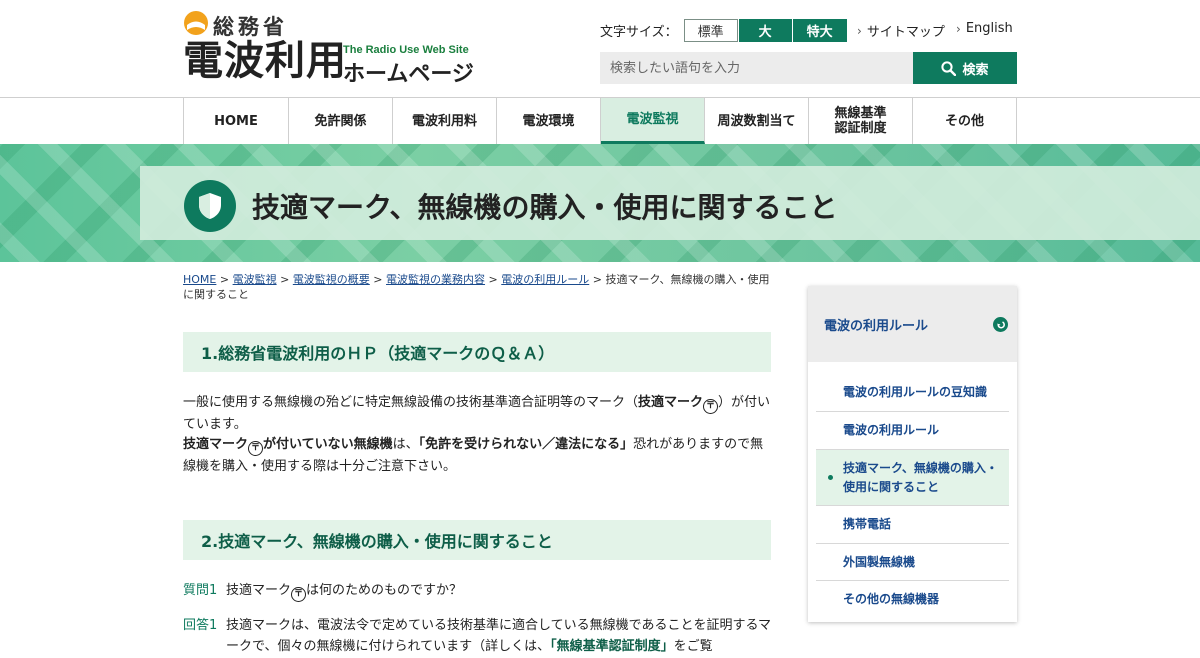 The image size is (1200, 658). I want to click on site-search: 検索, so click(808, 68).